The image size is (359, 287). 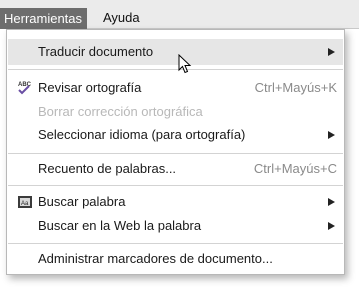 What do you see at coordinates (44, 18) in the screenshot?
I see `menu-herramientas: Herramientas` at bounding box center [44, 18].